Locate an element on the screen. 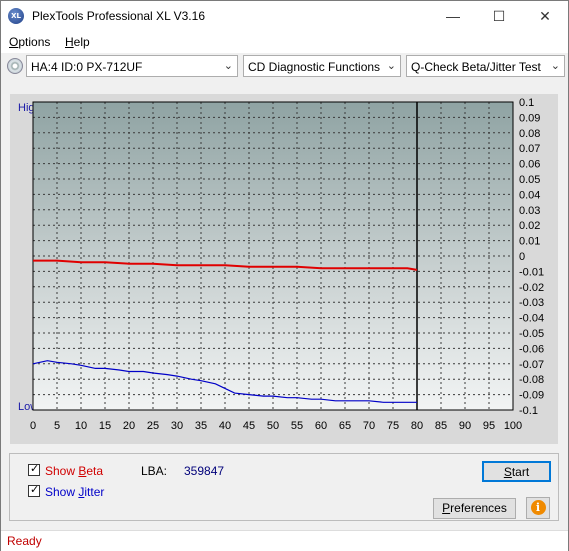 The image size is (569, 551). app-icon: XL is located at coordinates (16, 16).